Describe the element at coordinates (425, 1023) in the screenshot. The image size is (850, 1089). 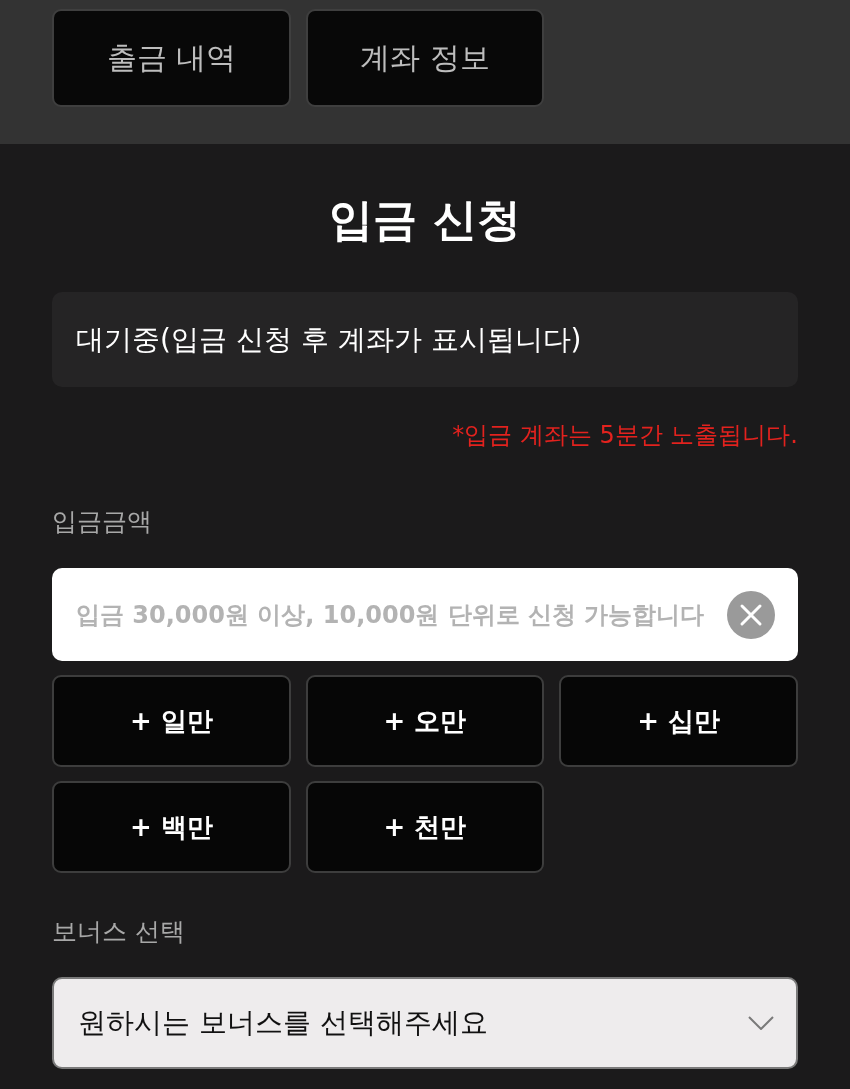
I see `bonus-select: 원하시는 보너스를 선택해주세요` at that location.